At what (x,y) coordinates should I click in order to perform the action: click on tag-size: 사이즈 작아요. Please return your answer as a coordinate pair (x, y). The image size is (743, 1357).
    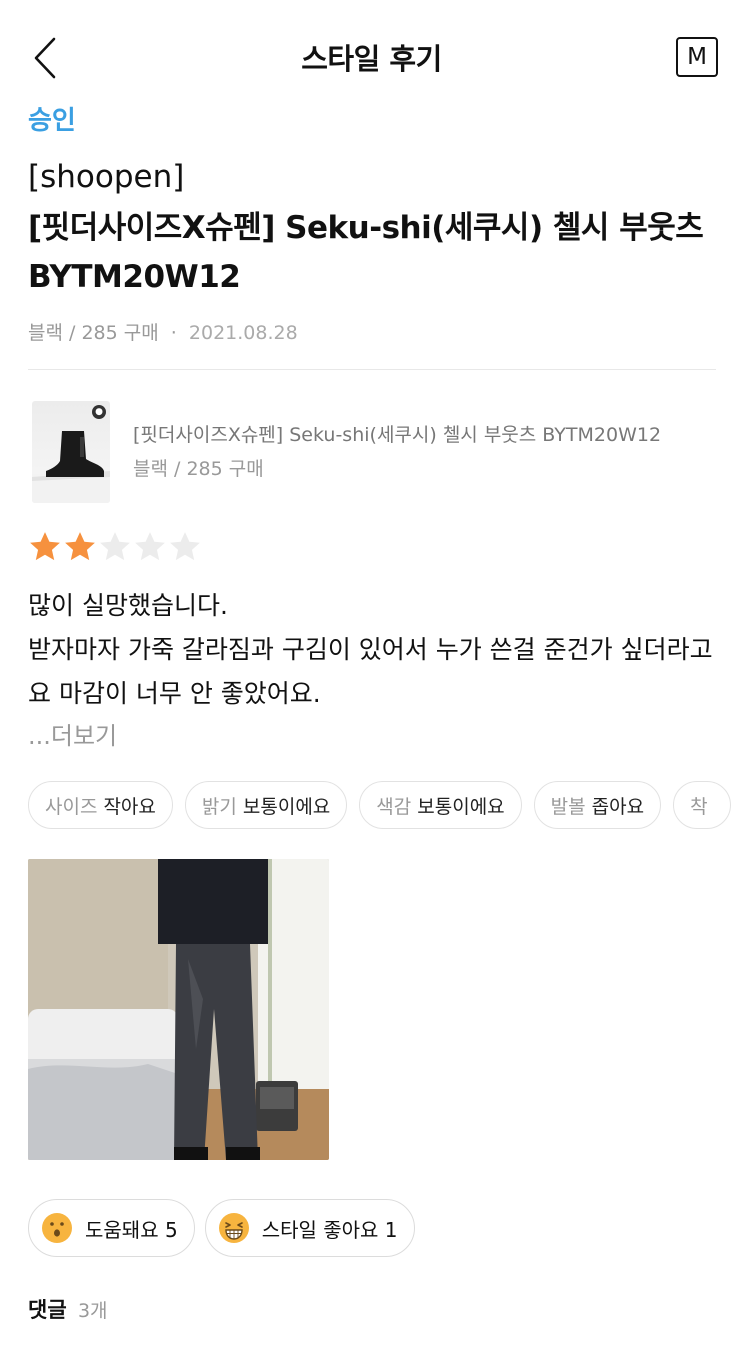
    Looking at the image, I should click on (100, 805).